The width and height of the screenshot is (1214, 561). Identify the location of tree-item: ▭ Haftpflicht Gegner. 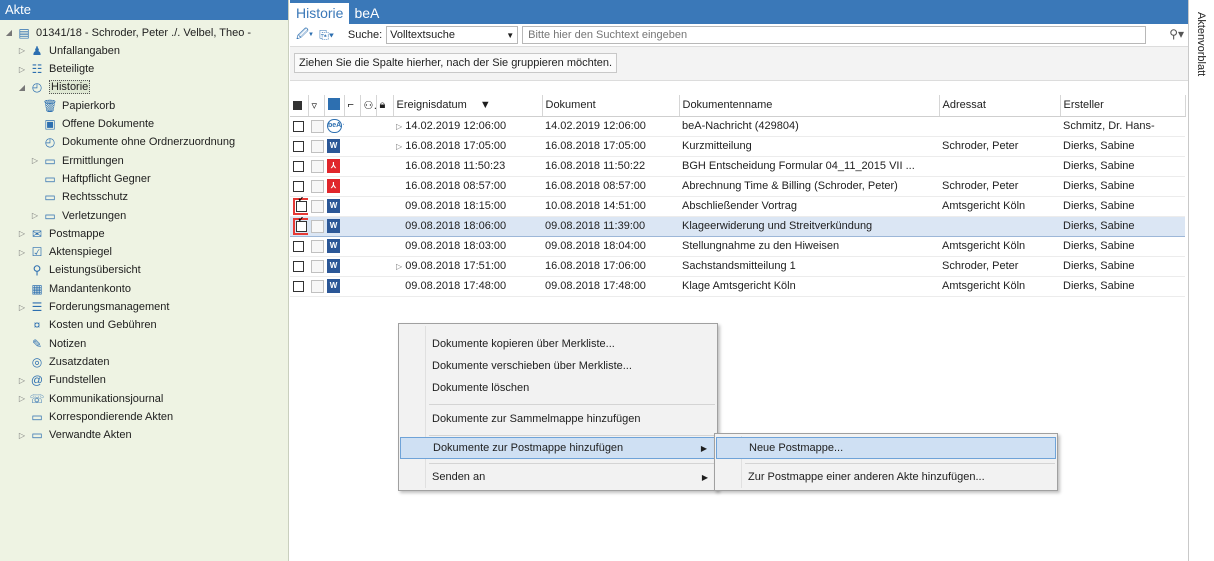
(90, 178).